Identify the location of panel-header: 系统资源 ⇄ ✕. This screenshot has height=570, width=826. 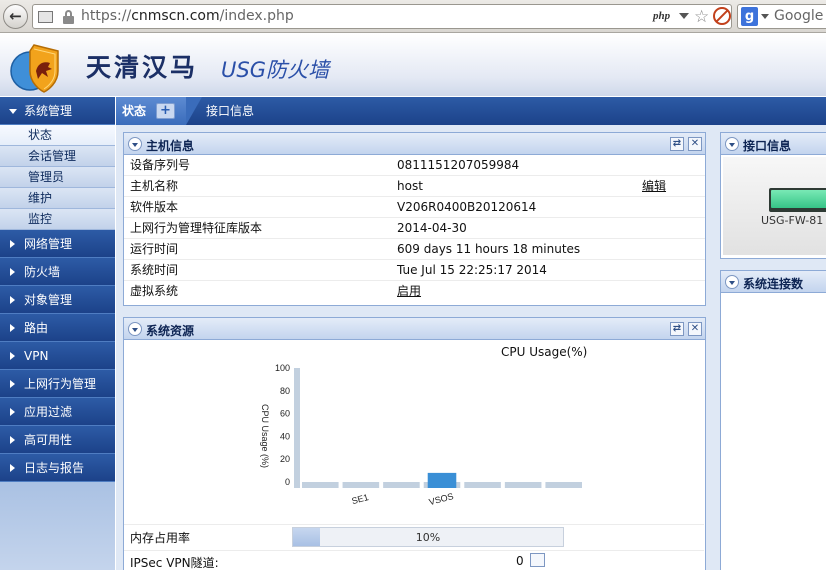
(414, 329).